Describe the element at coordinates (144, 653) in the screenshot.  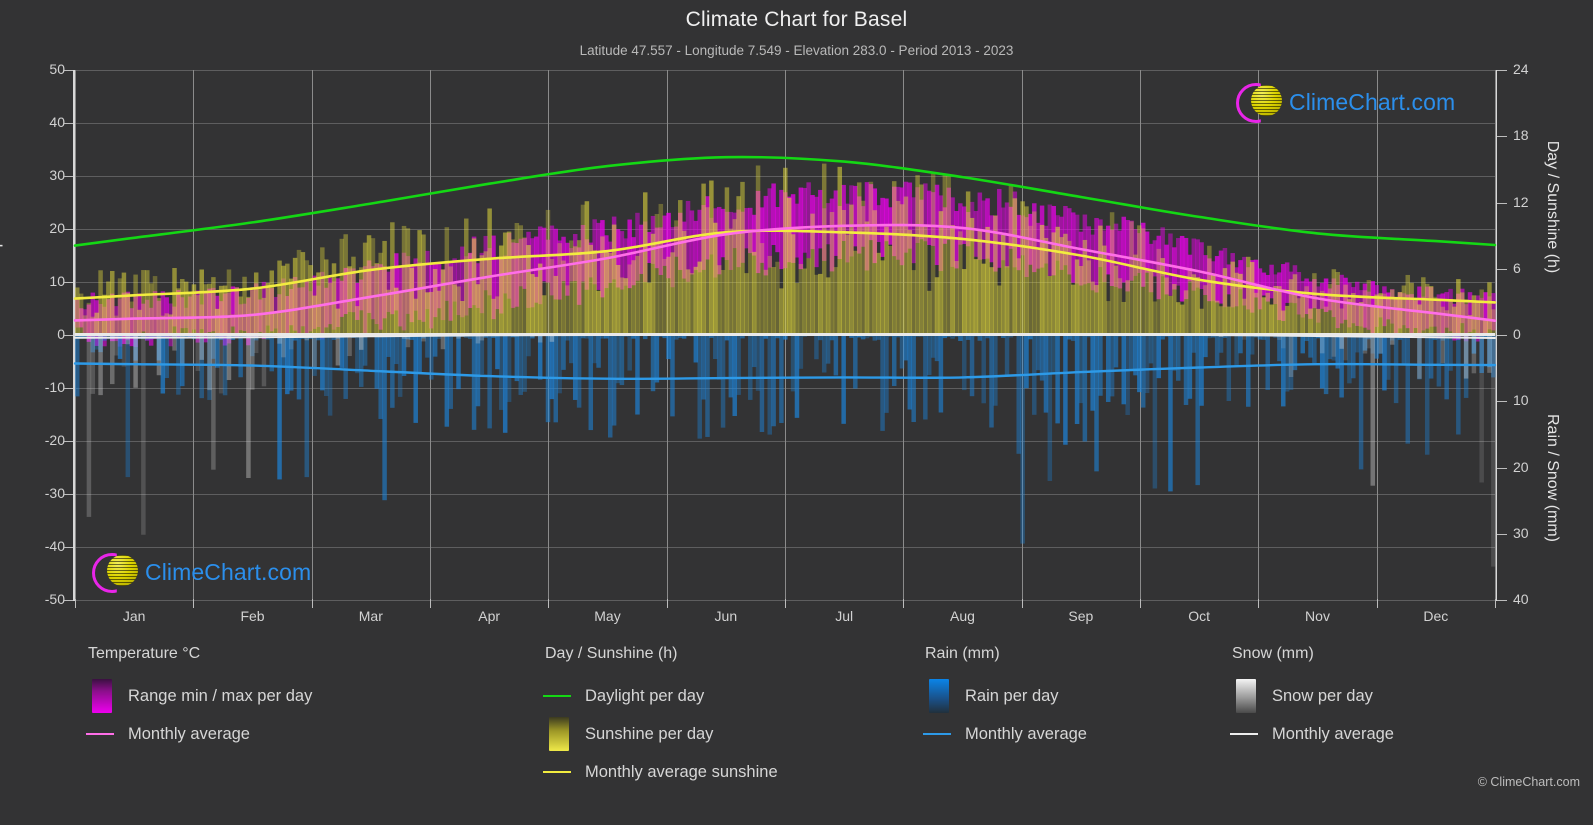
I see `legend-heading-temperature: Temperature °C` at that location.